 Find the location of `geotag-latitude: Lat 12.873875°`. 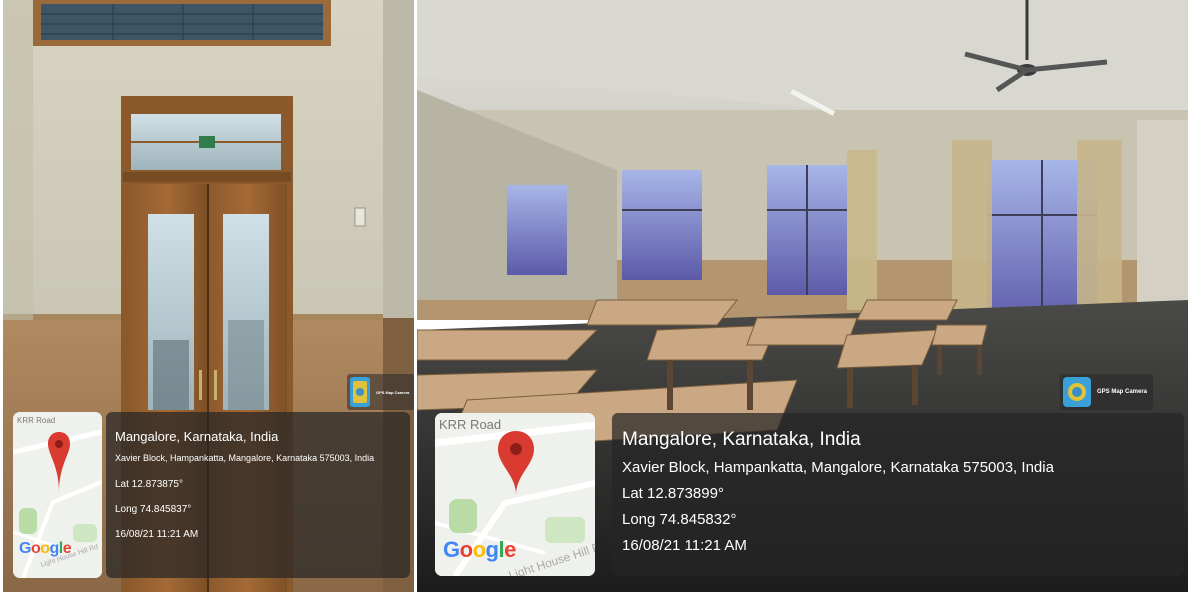

geotag-latitude: Lat 12.873875° is located at coordinates (149, 484).